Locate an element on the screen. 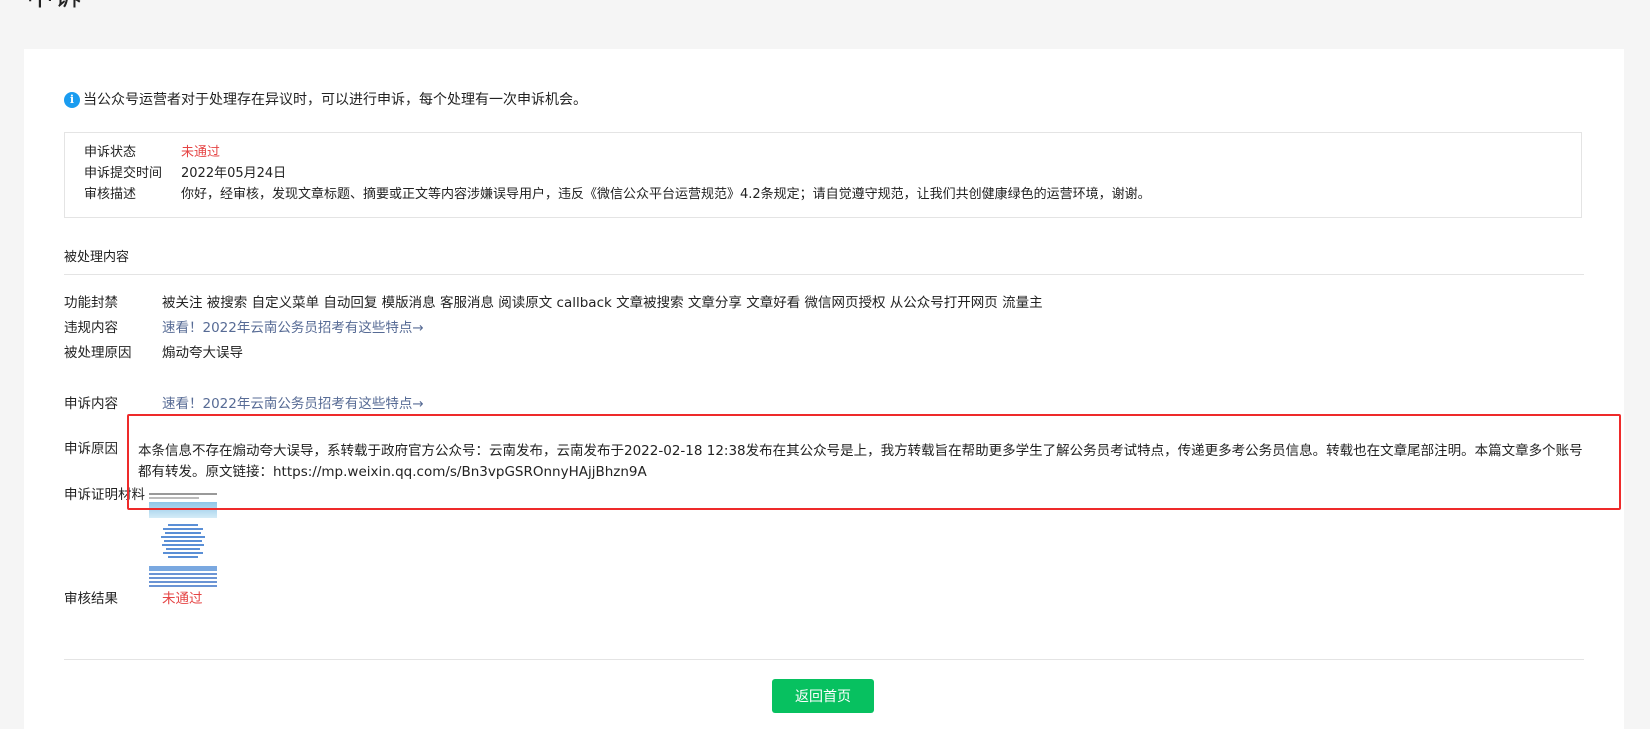  thumbnail-text-lines is located at coordinates (183, 541).